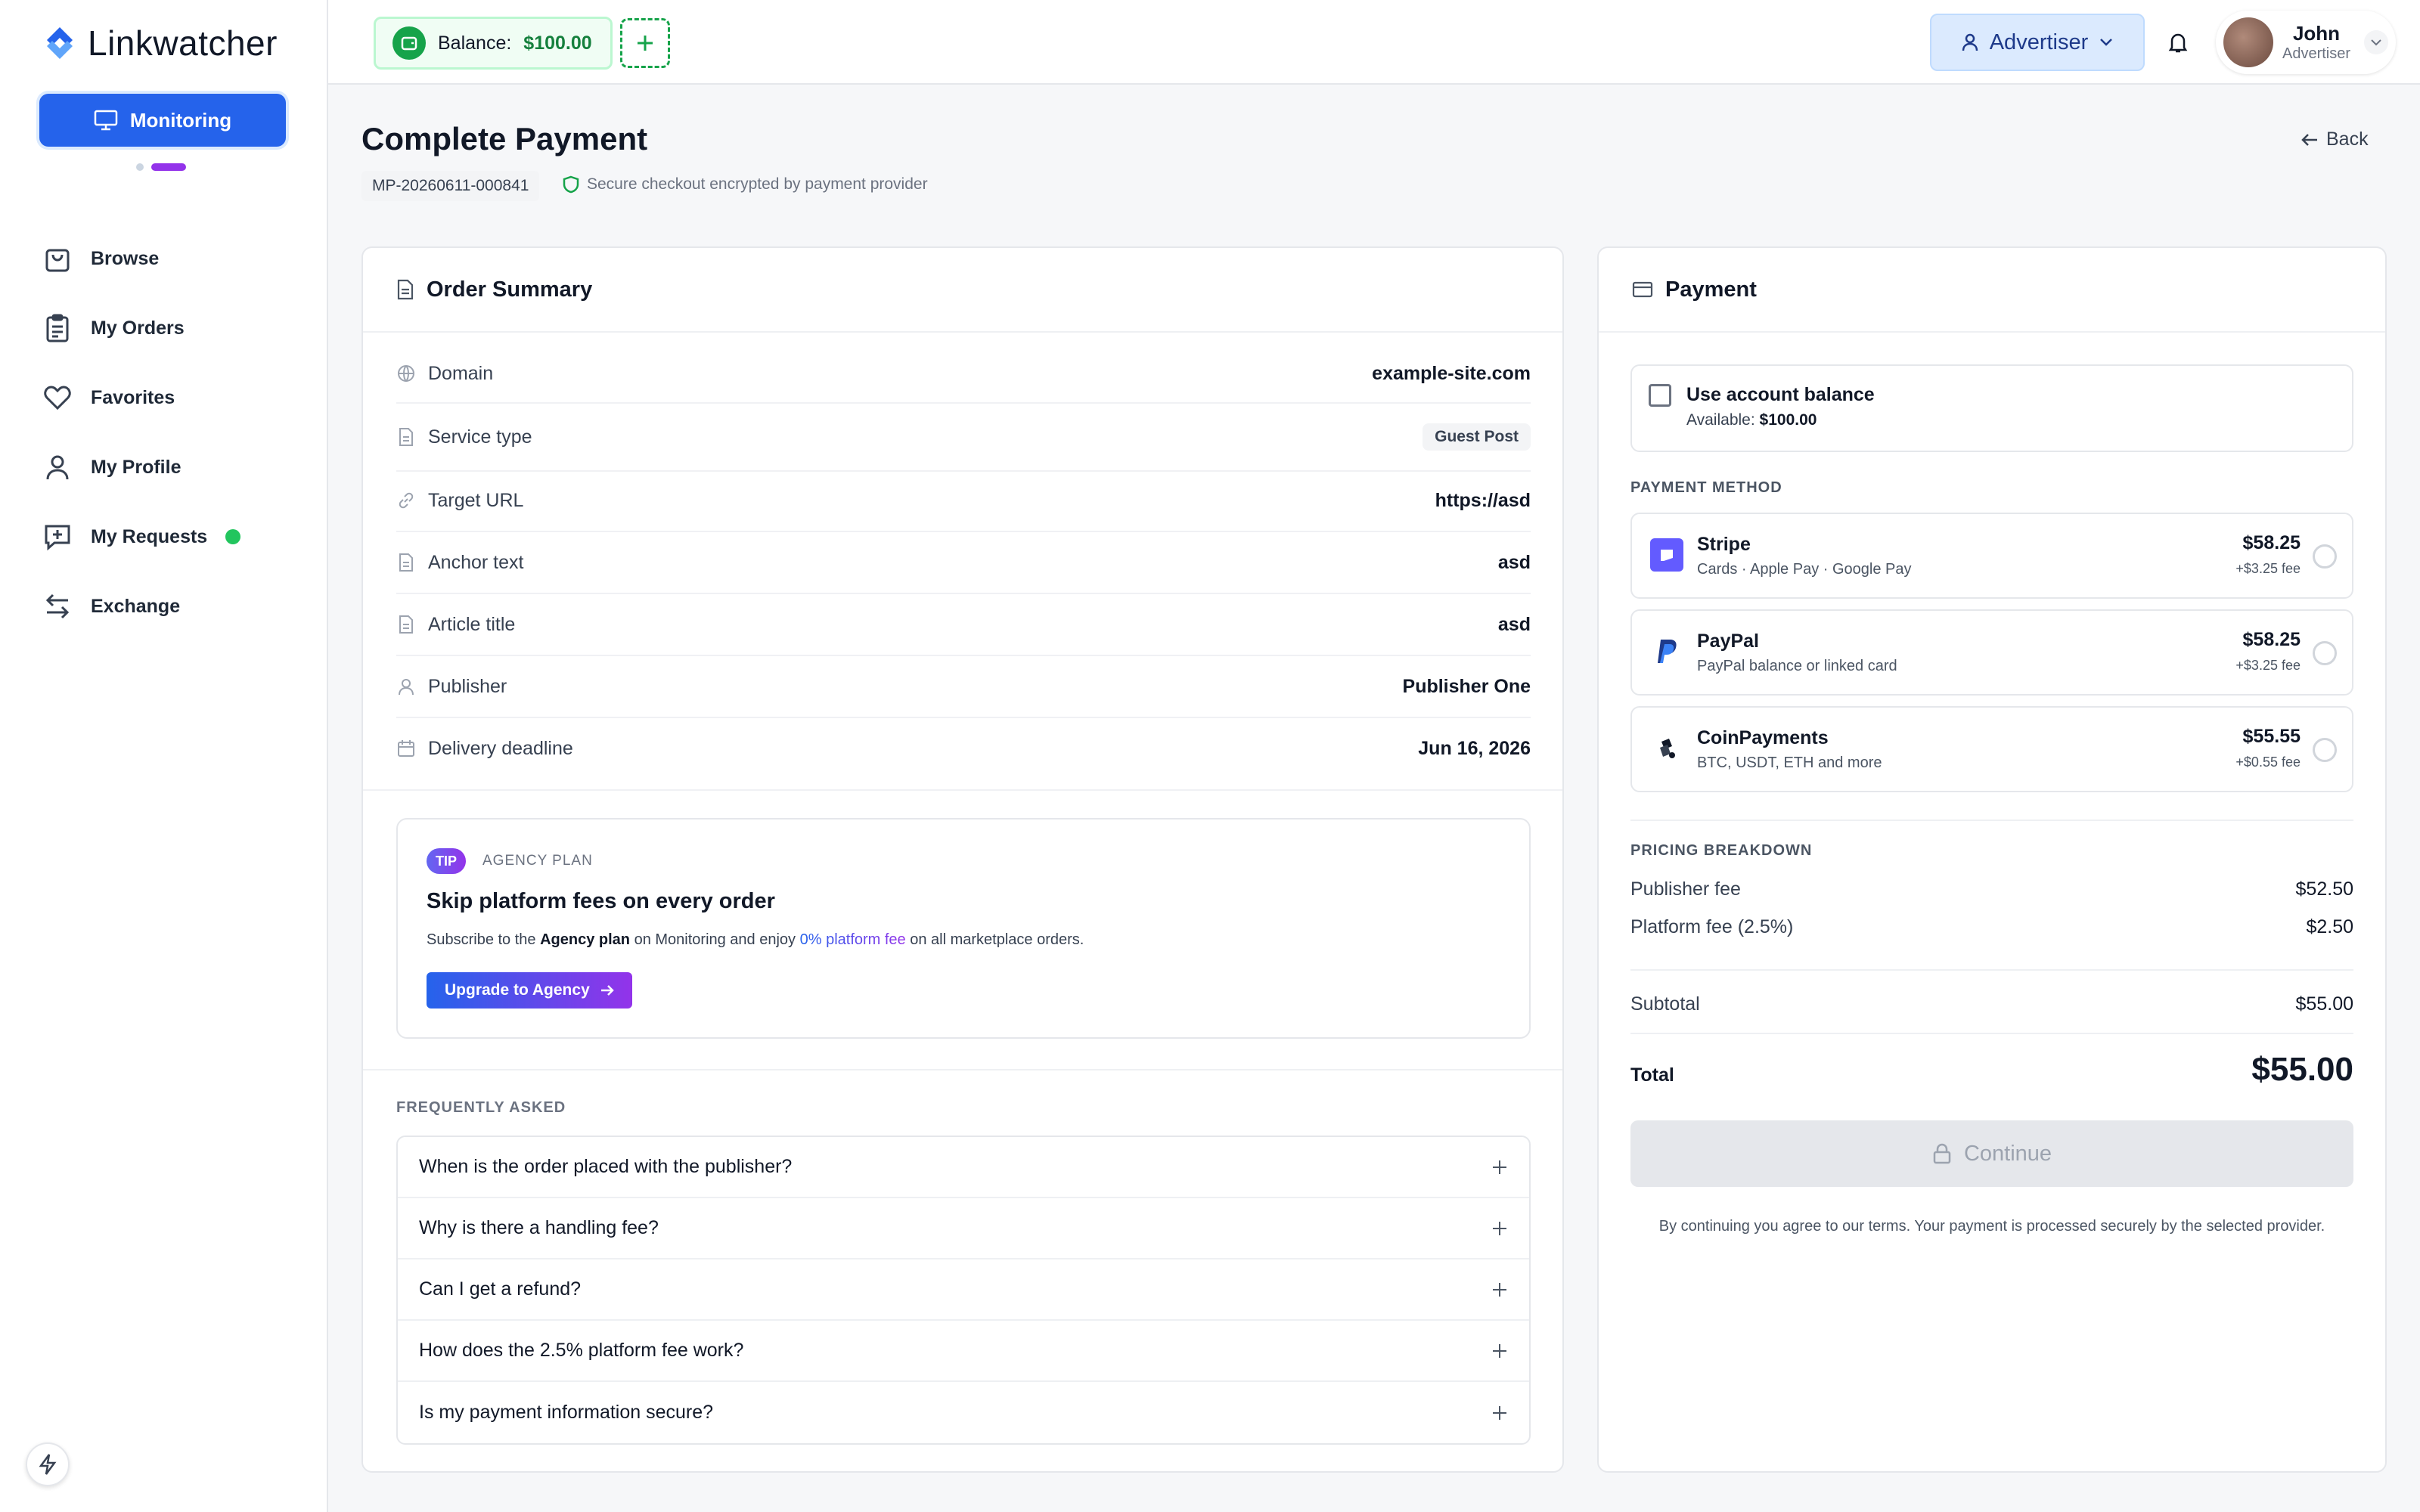 The height and width of the screenshot is (1512, 2420). Describe the element at coordinates (2324, 1004) in the screenshot. I see `subtotal-value: $55.00` at that location.